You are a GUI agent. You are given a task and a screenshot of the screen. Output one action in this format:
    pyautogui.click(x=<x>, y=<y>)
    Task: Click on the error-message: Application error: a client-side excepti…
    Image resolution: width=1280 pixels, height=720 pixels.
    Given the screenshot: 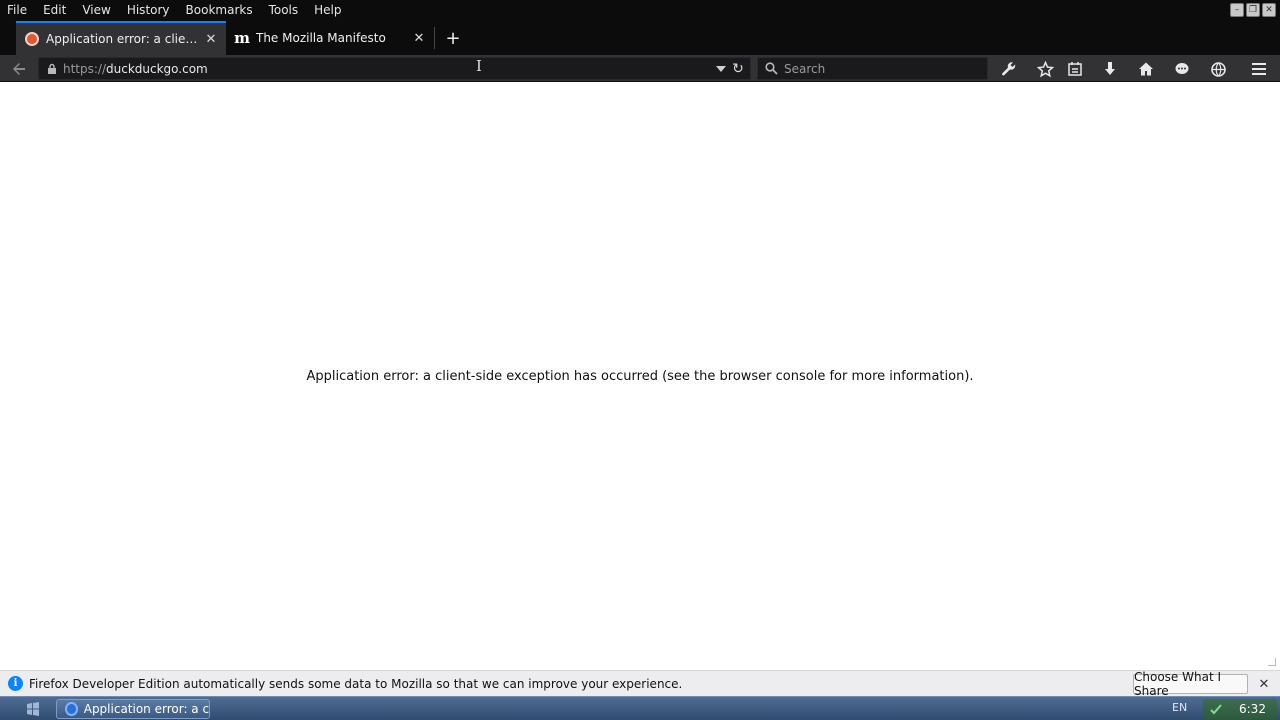 What is the action you would take?
    pyautogui.click(x=640, y=376)
    